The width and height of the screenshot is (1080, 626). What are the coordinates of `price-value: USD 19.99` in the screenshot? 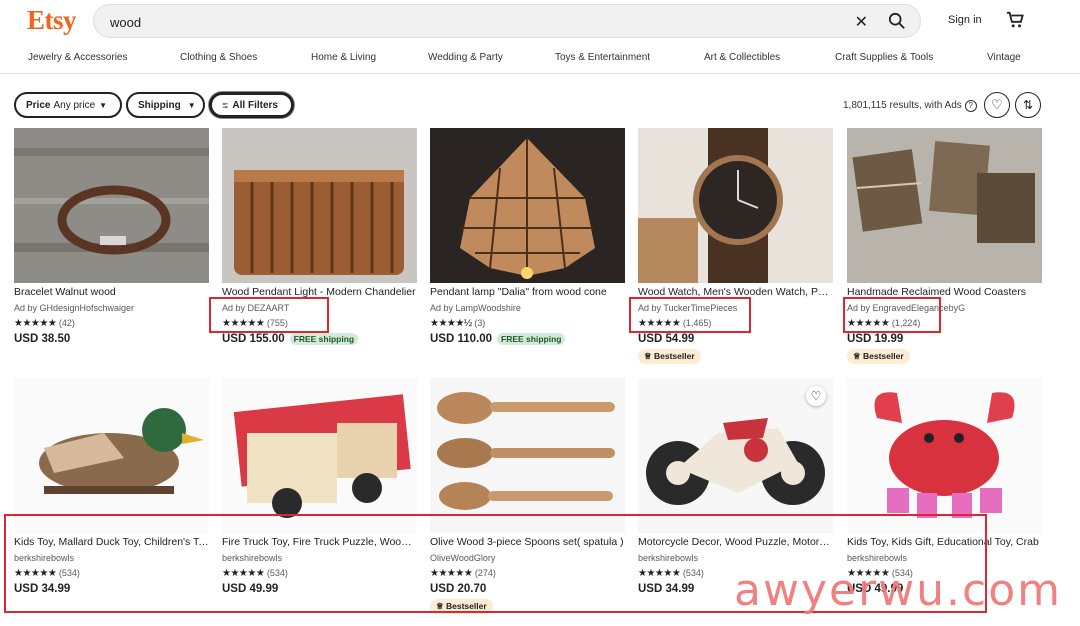 It's located at (875, 339).